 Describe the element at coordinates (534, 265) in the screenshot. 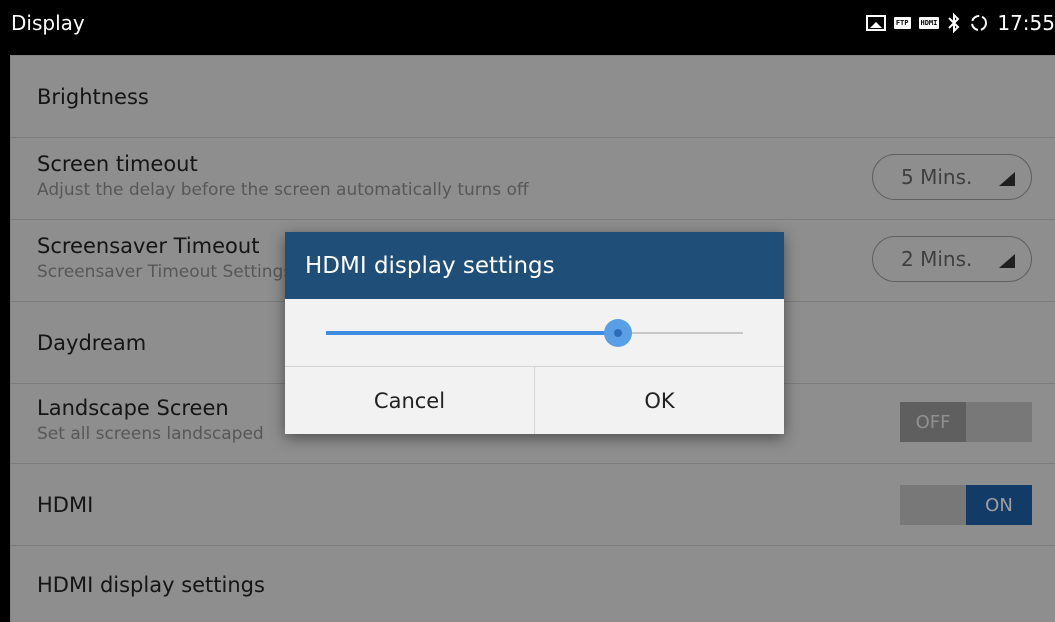

I see `dialog-title: HDMI display settings` at that location.